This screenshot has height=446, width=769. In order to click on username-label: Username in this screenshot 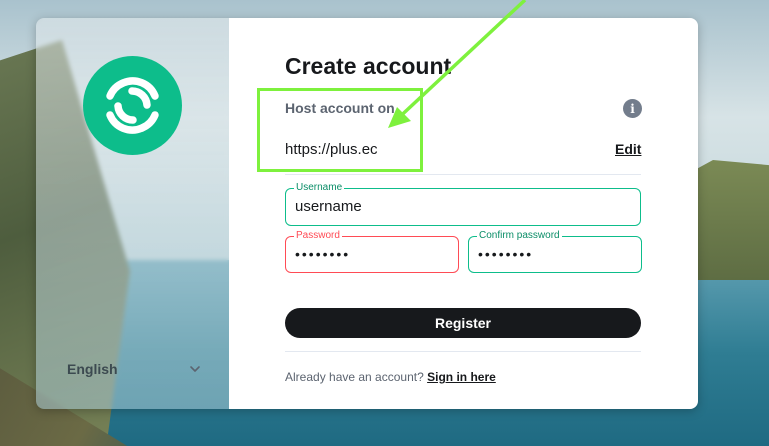, I will do `click(319, 188)`.